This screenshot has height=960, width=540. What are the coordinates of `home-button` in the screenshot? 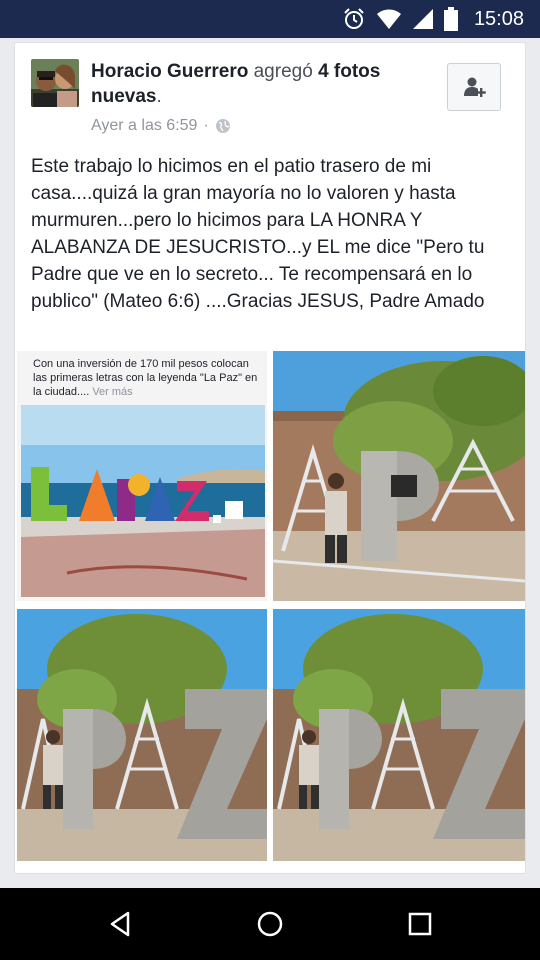 It's located at (270, 924).